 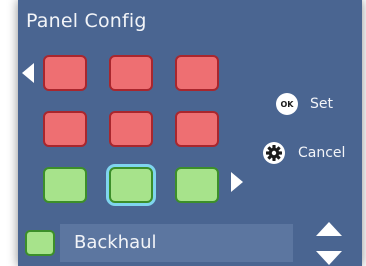 I want to click on set-button: OK Set, so click(x=304, y=104).